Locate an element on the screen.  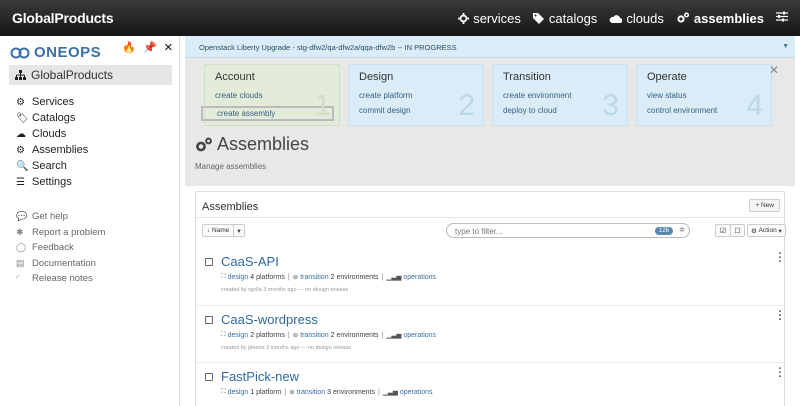
cloud-icon: ☁ is located at coordinates (21, 134).